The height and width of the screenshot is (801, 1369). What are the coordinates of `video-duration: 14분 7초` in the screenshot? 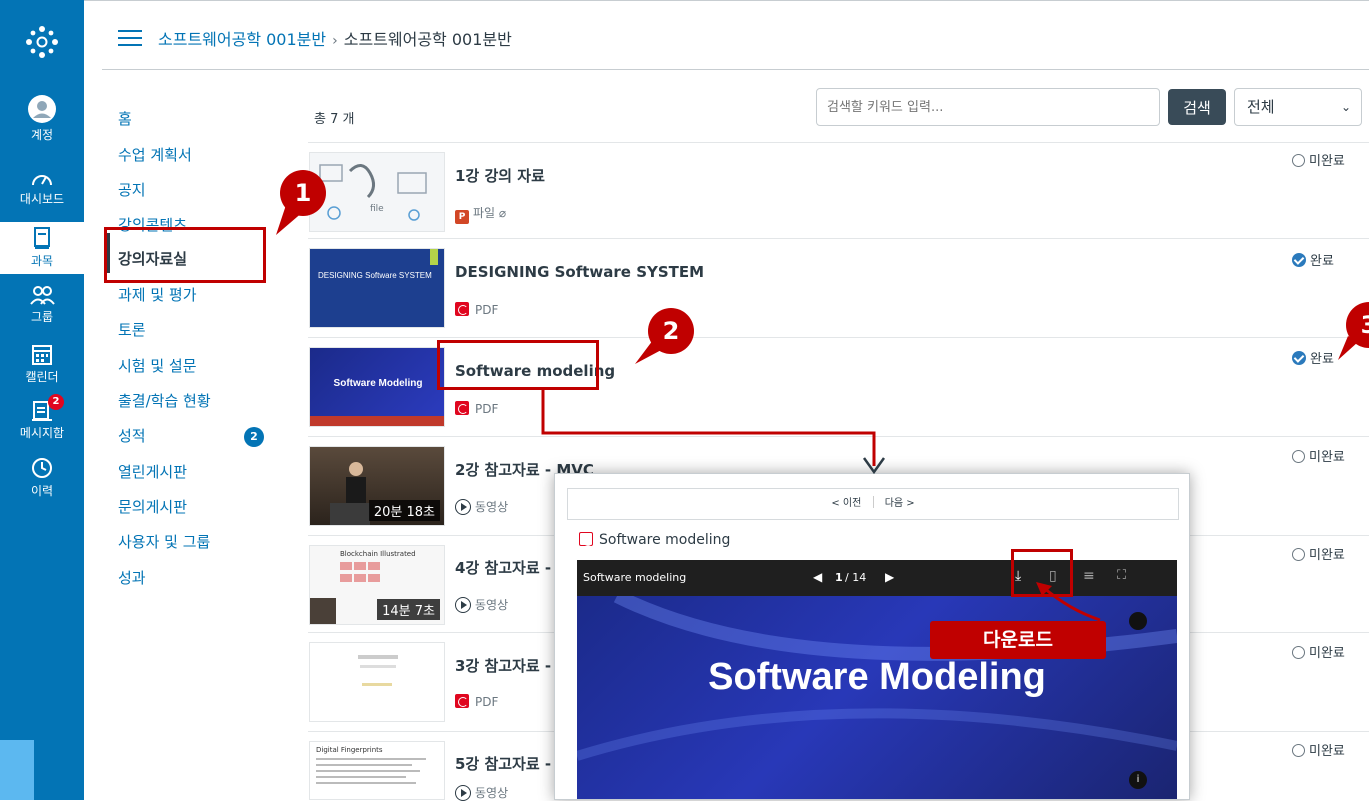 It's located at (408, 609).